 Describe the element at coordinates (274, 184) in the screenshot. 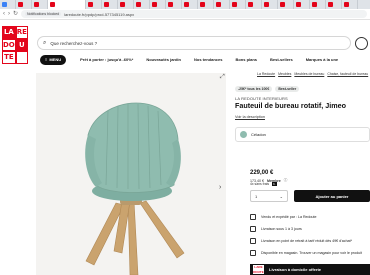

I see `klarna-icon: K.` at that location.